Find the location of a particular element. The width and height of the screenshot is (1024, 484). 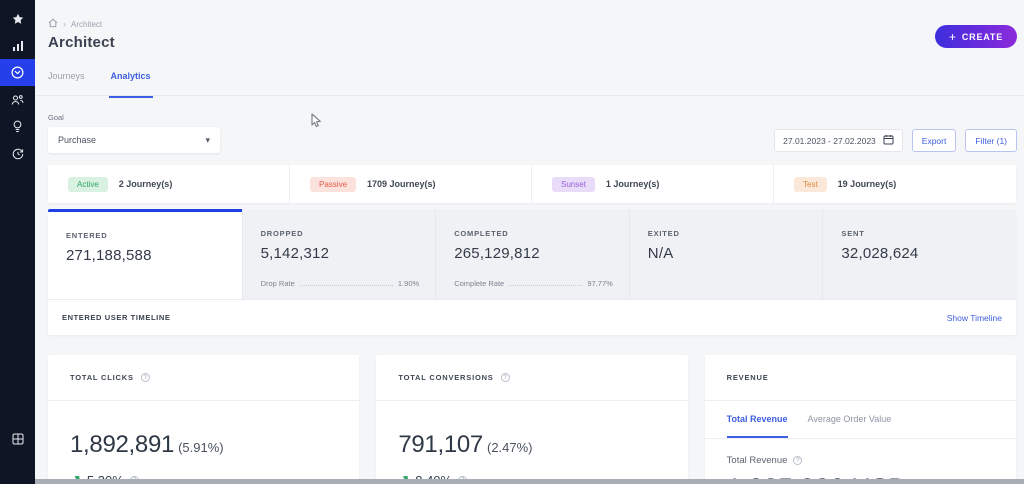

revenue-tabs: Total Revenue Average Order Value is located at coordinates (860, 420).